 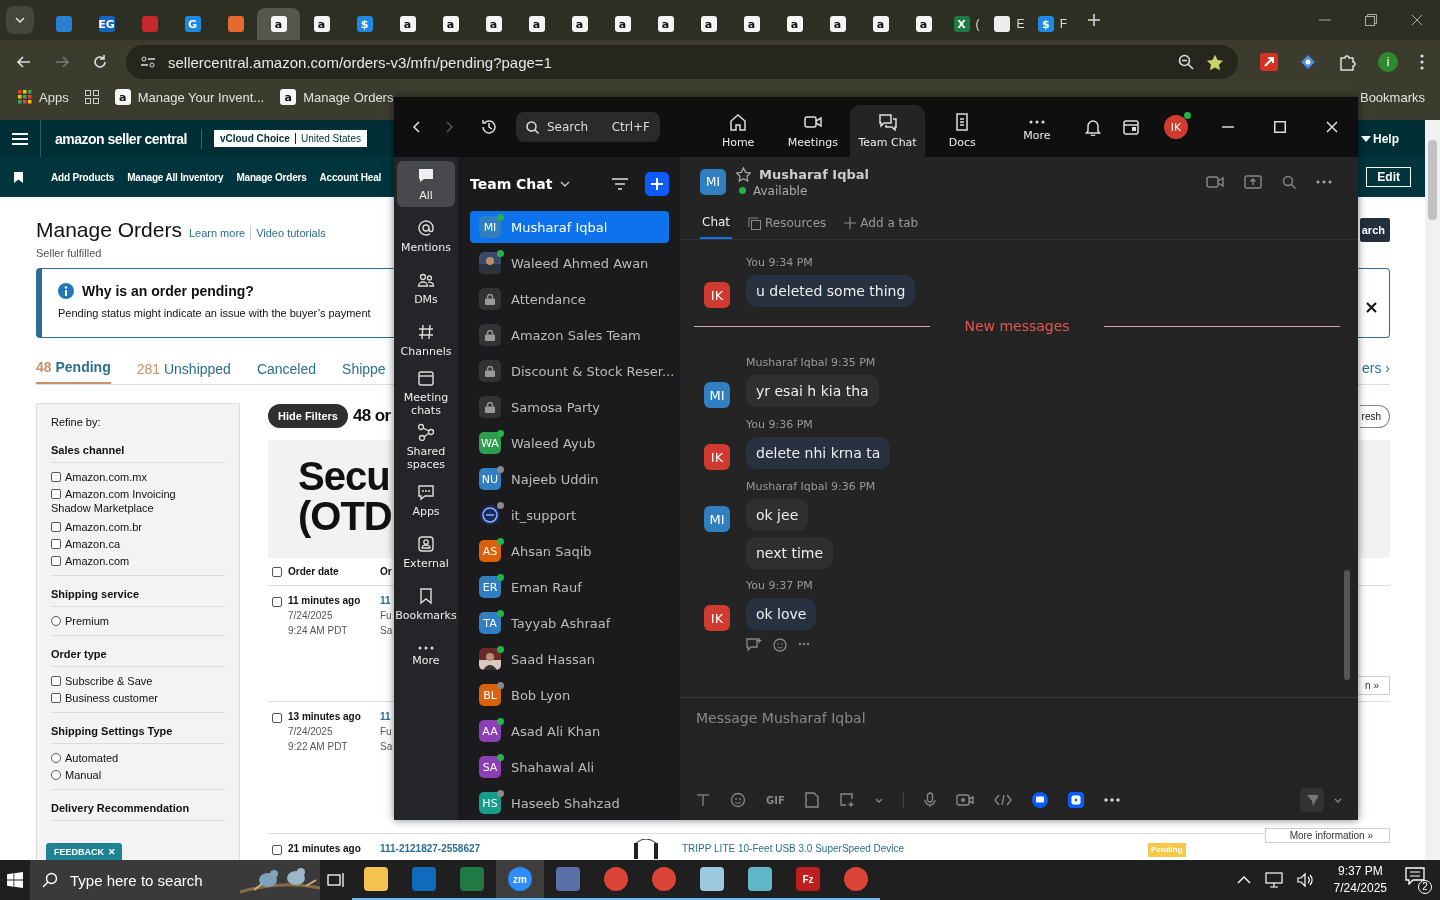 I want to click on app-tab: Docs, so click(x=962, y=131).